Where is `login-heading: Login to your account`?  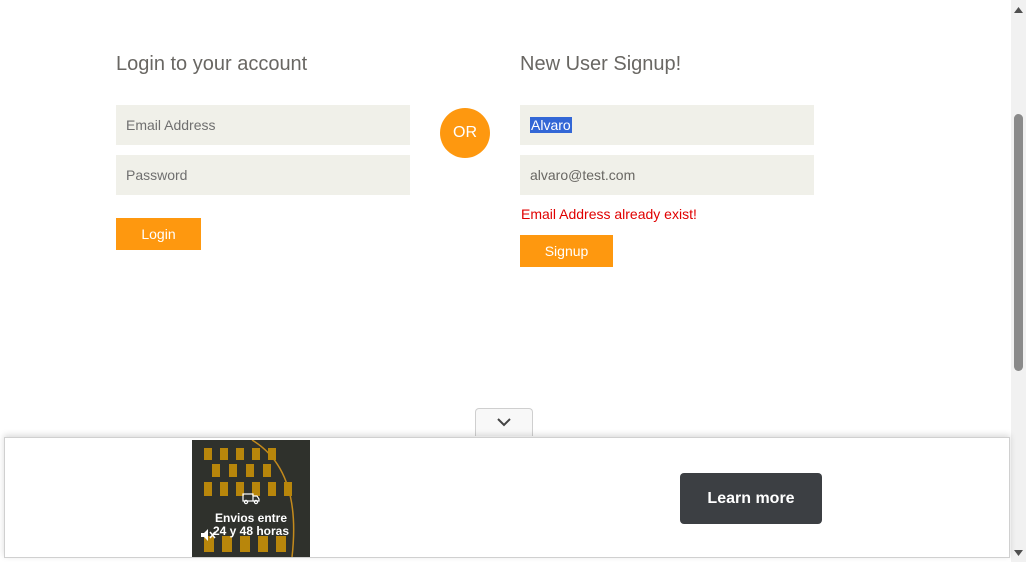
login-heading: Login to your account is located at coordinates (212, 64).